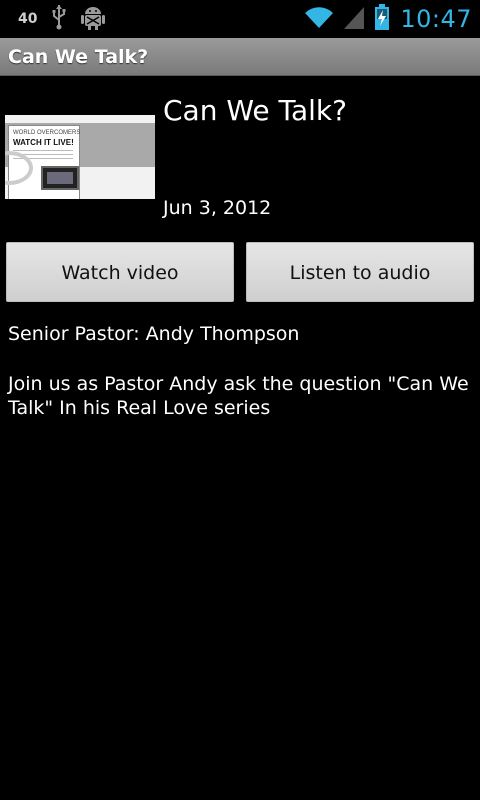 Image resolution: width=480 pixels, height=800 pixels. What do you see at coordinates (240, 57) in the screenshot?
I see `title-bar: Can We Talk?` at bounding box center [240, 57].